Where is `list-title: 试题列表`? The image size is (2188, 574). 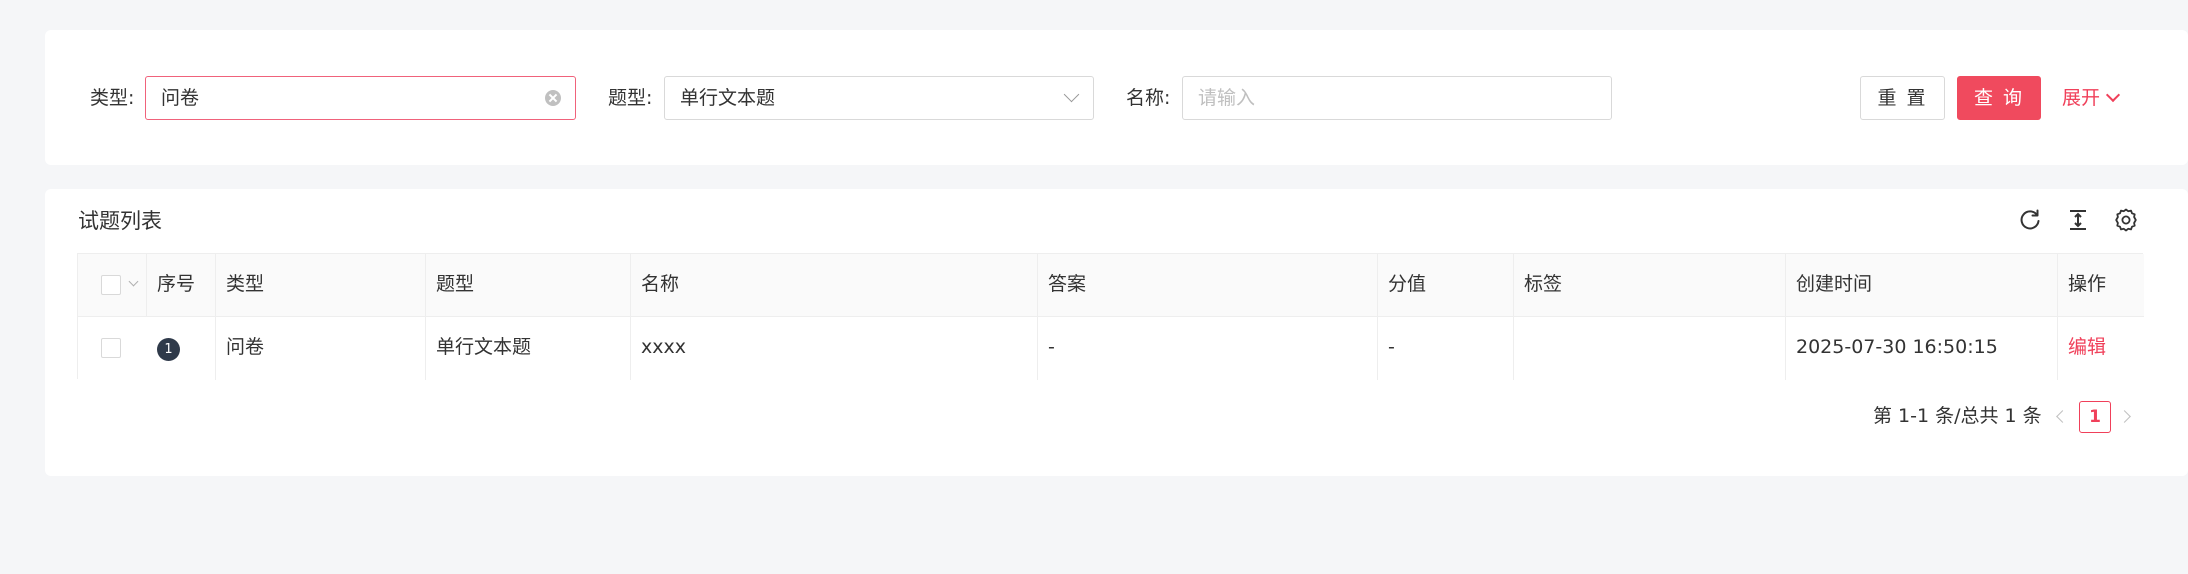
list-title: 试题列表 is located at coordinates (120, 221).